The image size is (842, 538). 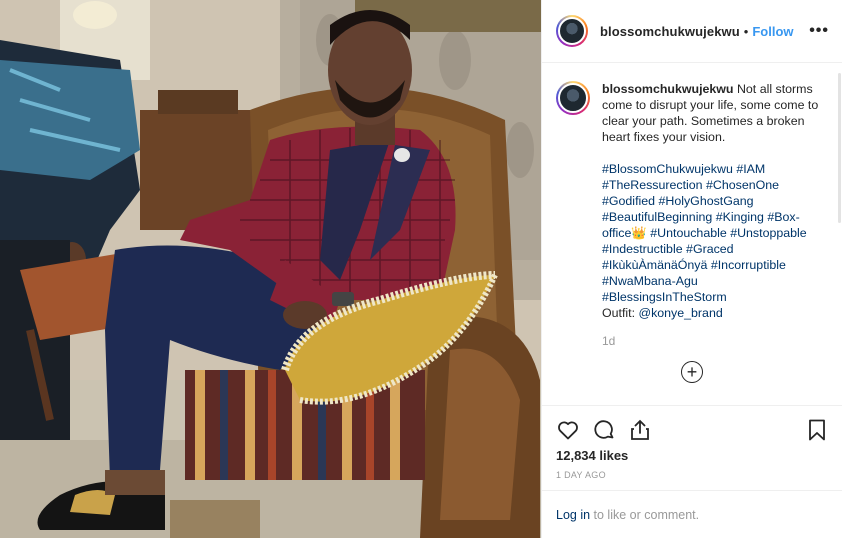 I want to click on hashtag-link: #IAM, so click(x=750, y=169).